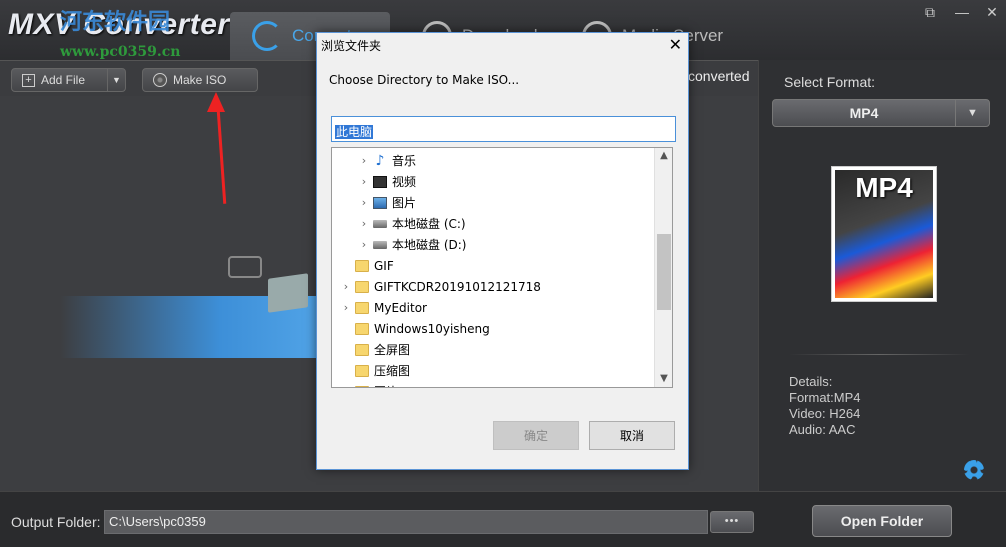 The width and height of the screenshot is (1006, 547). I want to click on format-select-value: MP4, so click(864, 113).